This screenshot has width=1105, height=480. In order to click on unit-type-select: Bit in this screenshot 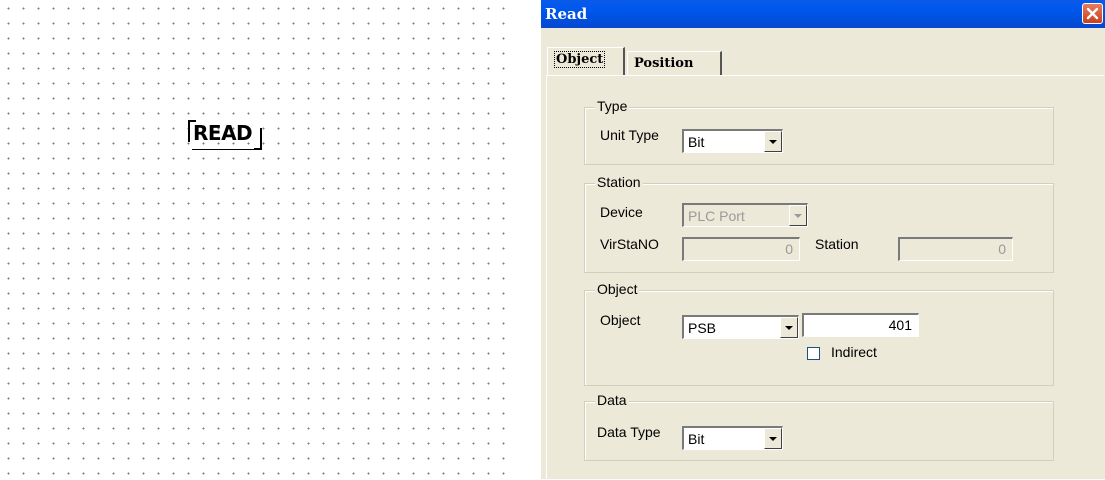, I will do `click(732, 141)`.